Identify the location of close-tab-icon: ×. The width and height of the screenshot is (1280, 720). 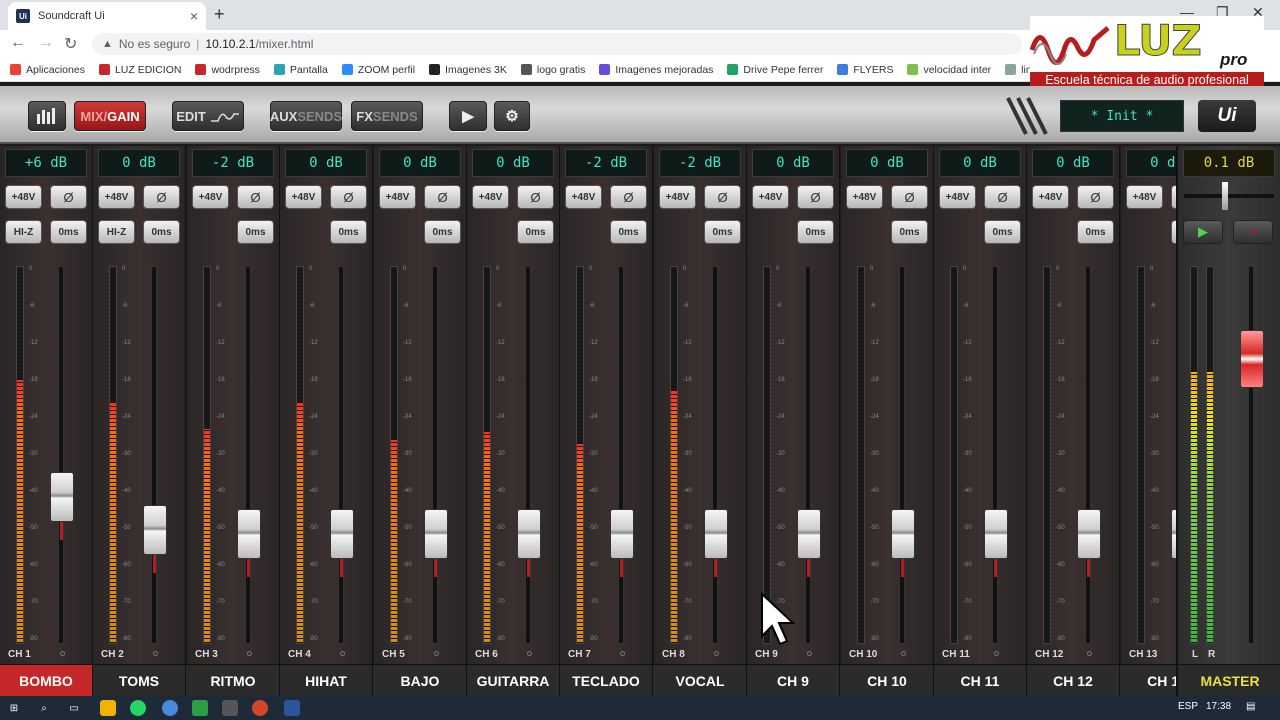
(194, 16).